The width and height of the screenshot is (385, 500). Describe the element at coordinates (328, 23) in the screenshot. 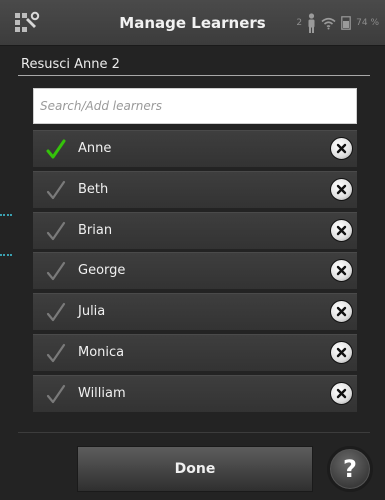

I see `wifi-icon` at that location.